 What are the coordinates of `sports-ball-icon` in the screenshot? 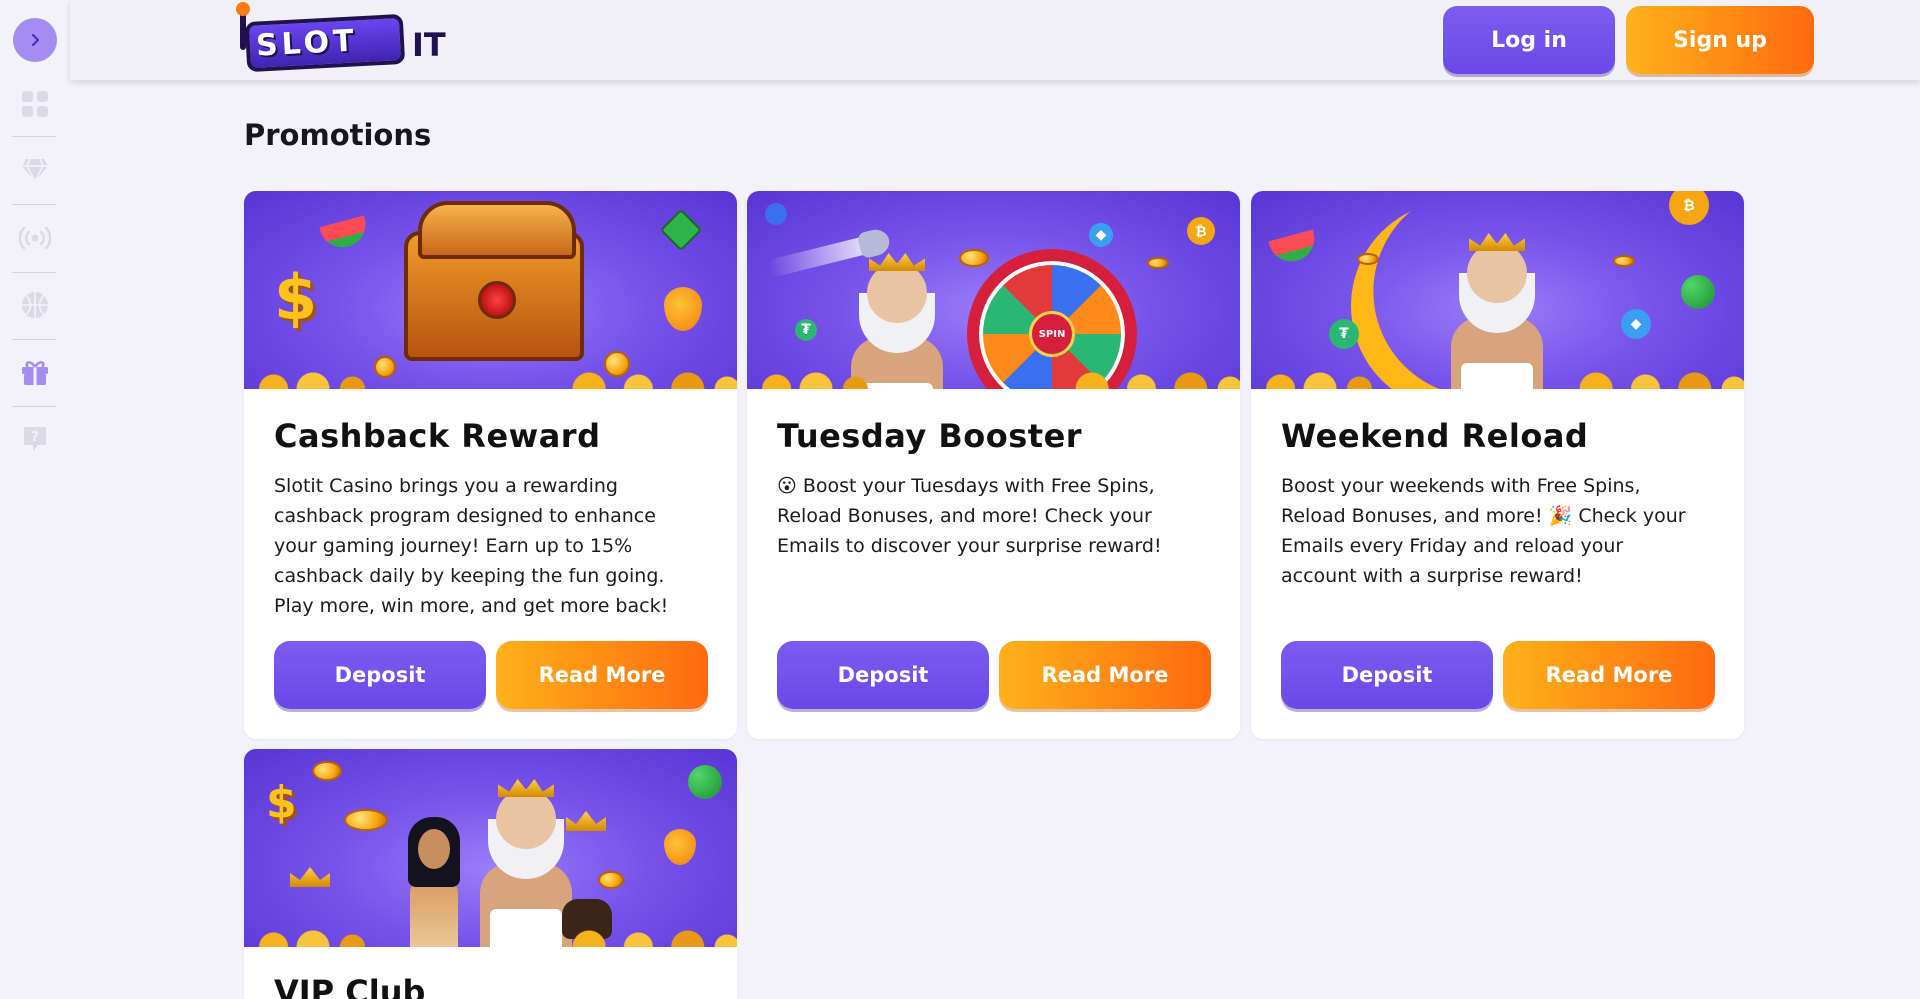 It's located at (35, 305).